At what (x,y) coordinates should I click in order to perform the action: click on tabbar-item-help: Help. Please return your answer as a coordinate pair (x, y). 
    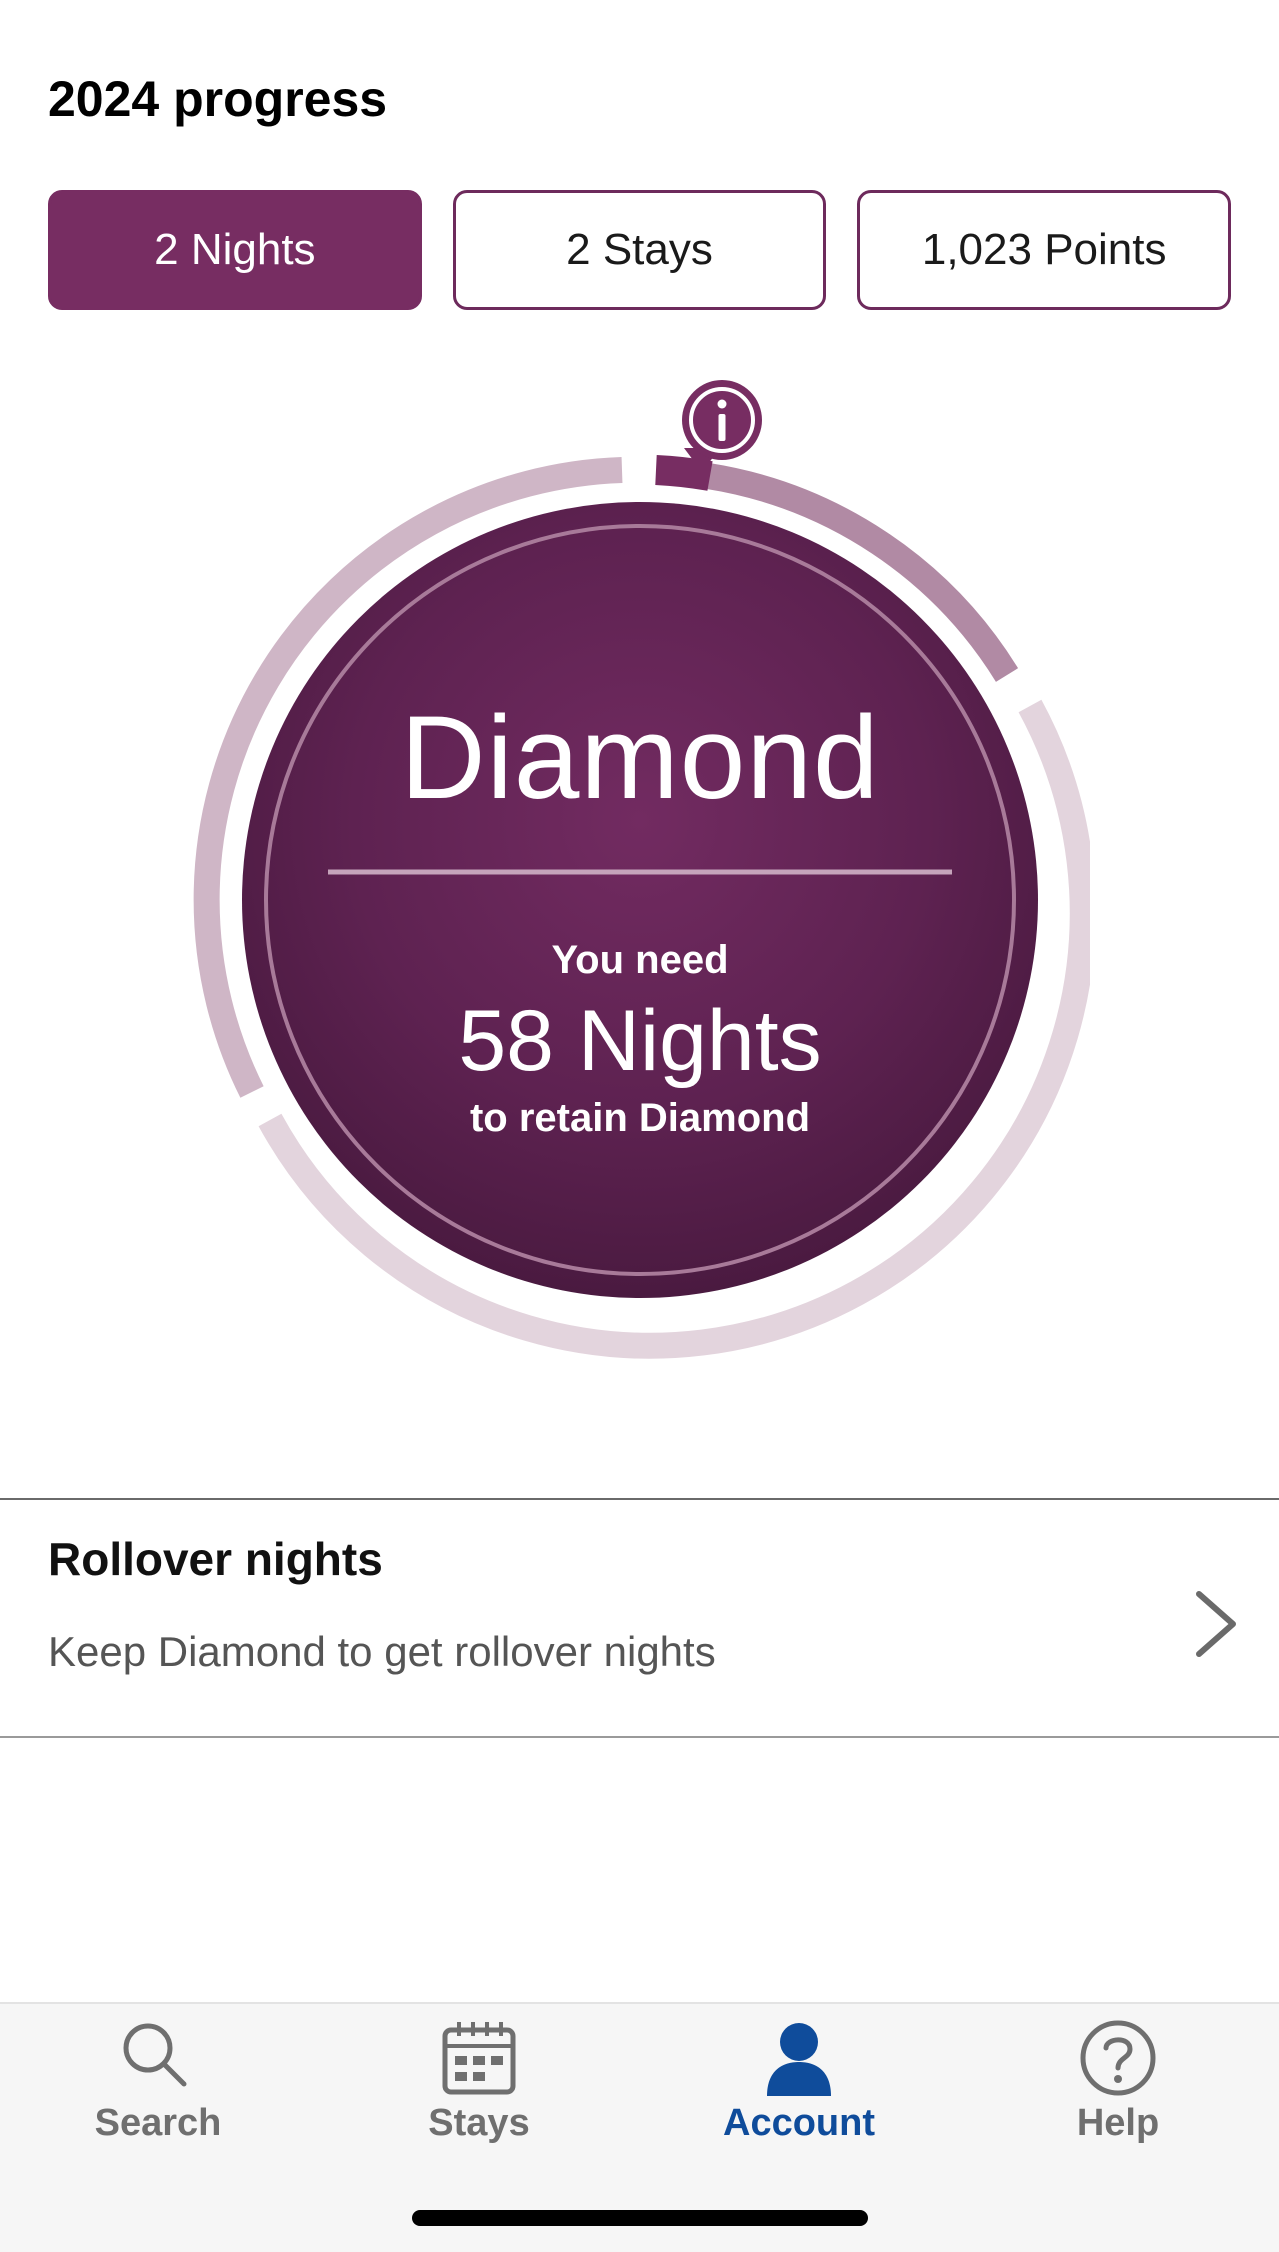
    Looking at the image, I should click on (1118, 2081).